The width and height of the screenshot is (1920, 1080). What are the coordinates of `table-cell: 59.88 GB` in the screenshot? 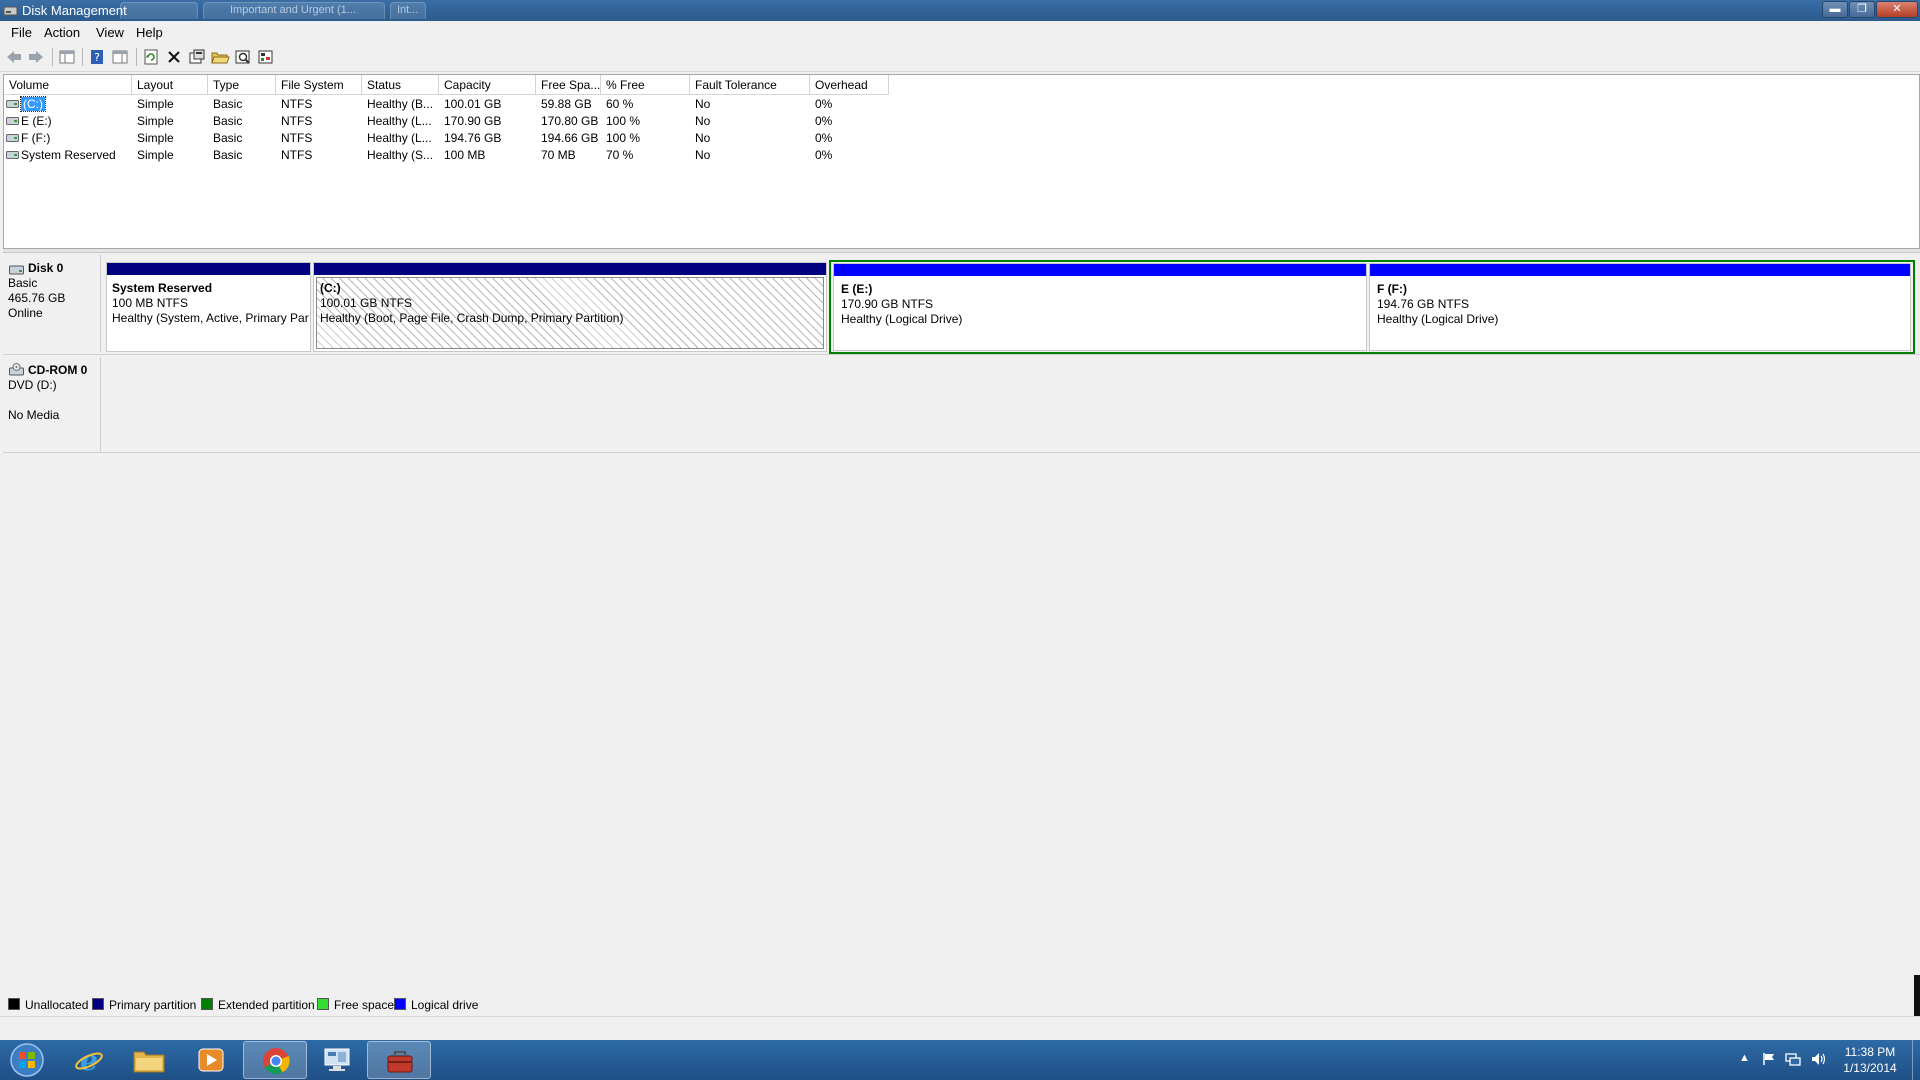 It's located at (566, 104).